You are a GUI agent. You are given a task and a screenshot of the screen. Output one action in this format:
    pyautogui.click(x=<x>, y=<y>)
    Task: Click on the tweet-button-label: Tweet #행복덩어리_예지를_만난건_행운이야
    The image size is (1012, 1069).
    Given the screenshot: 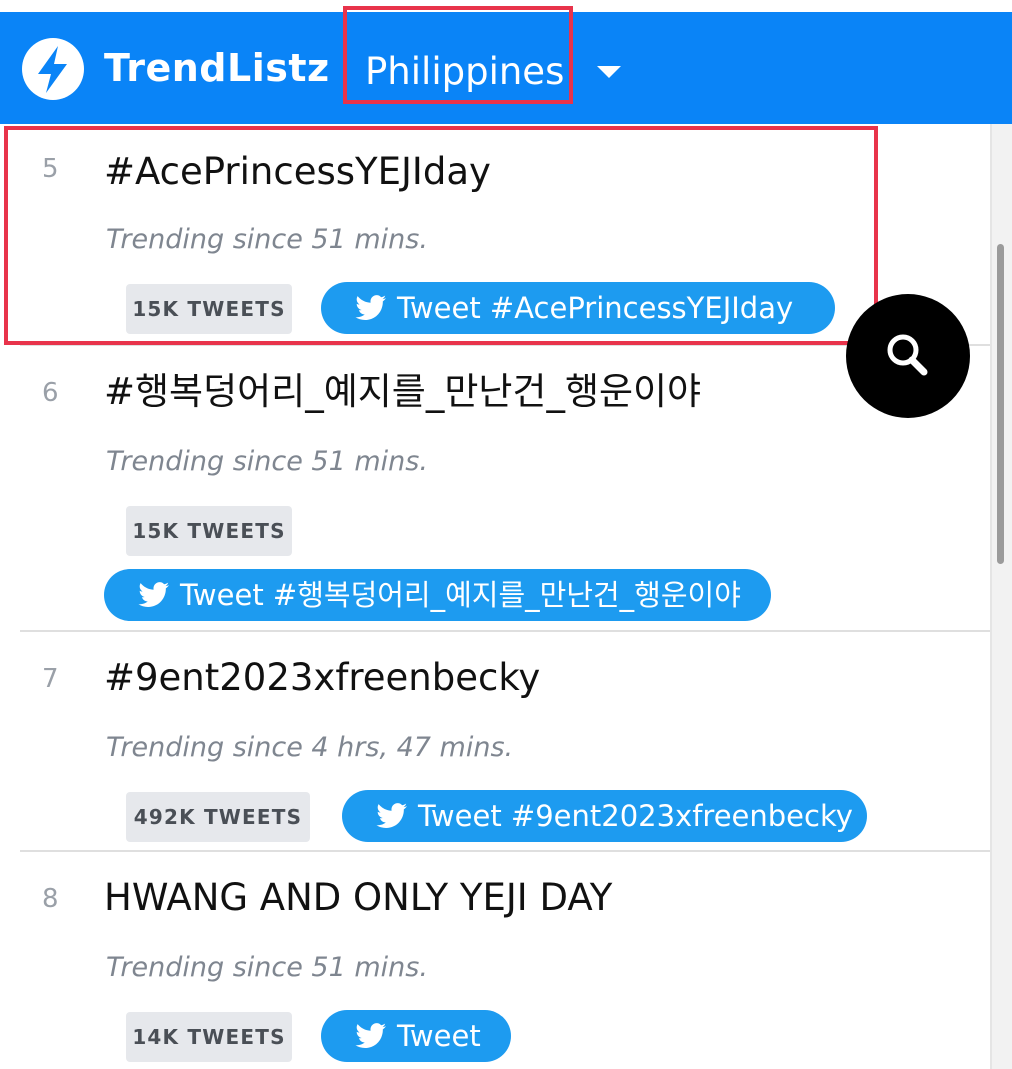 What is the action you would take?
    pyautogui.click(x=460, y=595)
    